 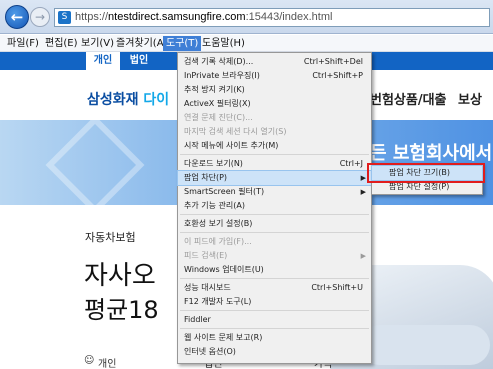 What do you see at coordinates (89, 360) in the screenshot?
I see `person-icon: ☺` at bounding box center [89, 360].